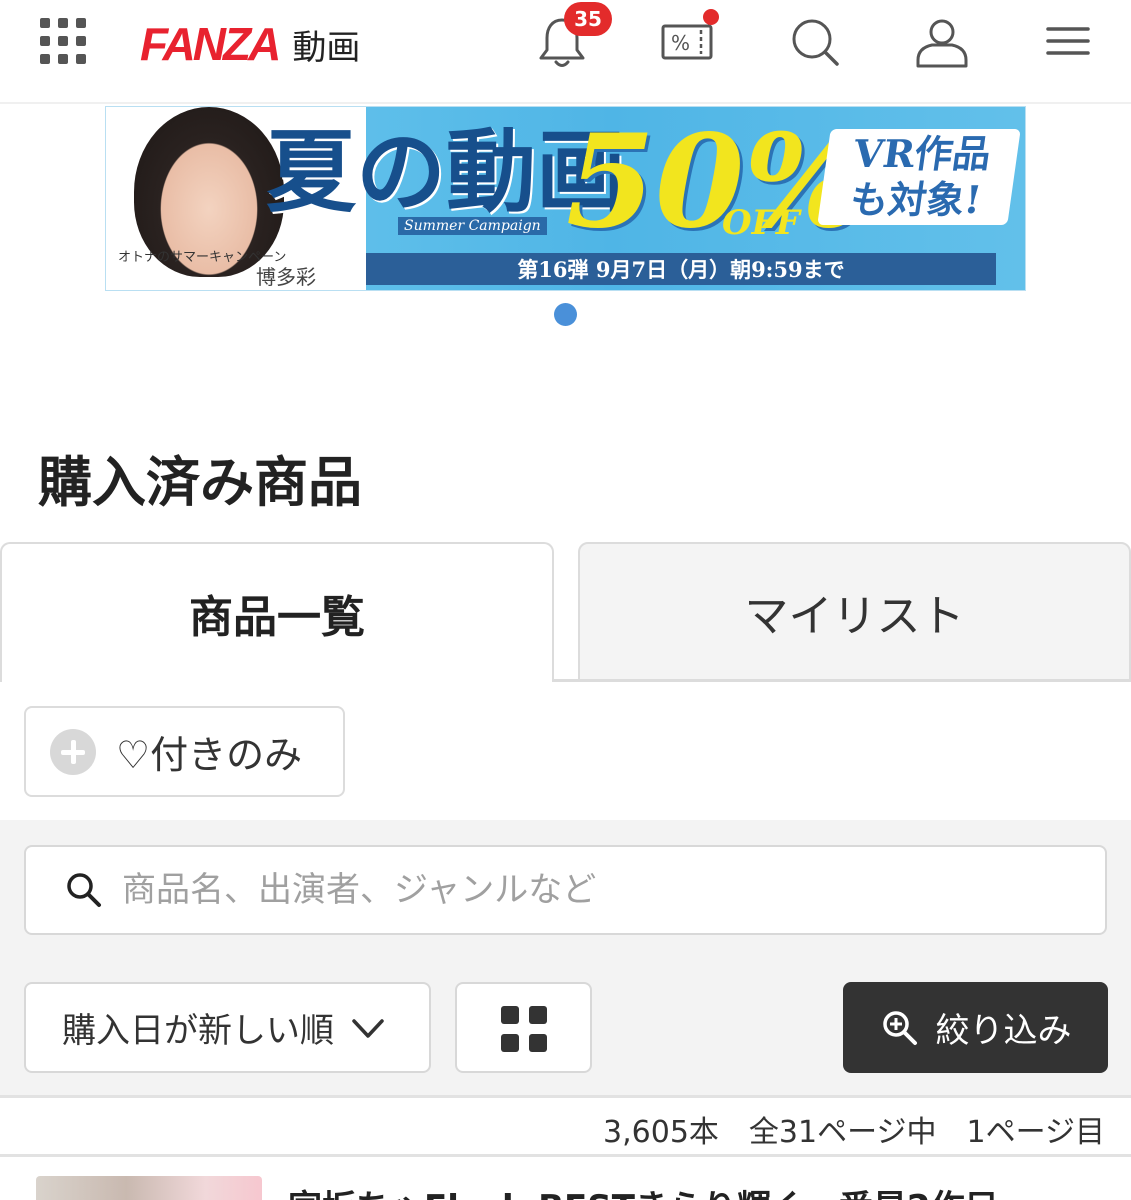 This screenshot has width=1131, height=1200. What do you see at coordinates (210, 44) in the screenshot?
I see `logo-brand: FANZA` at bounding box center [210, 44].